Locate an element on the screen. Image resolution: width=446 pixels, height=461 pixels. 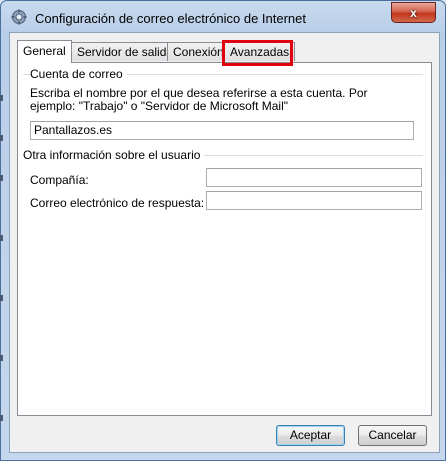
close-icon: x is located at coordinates (413, 12).